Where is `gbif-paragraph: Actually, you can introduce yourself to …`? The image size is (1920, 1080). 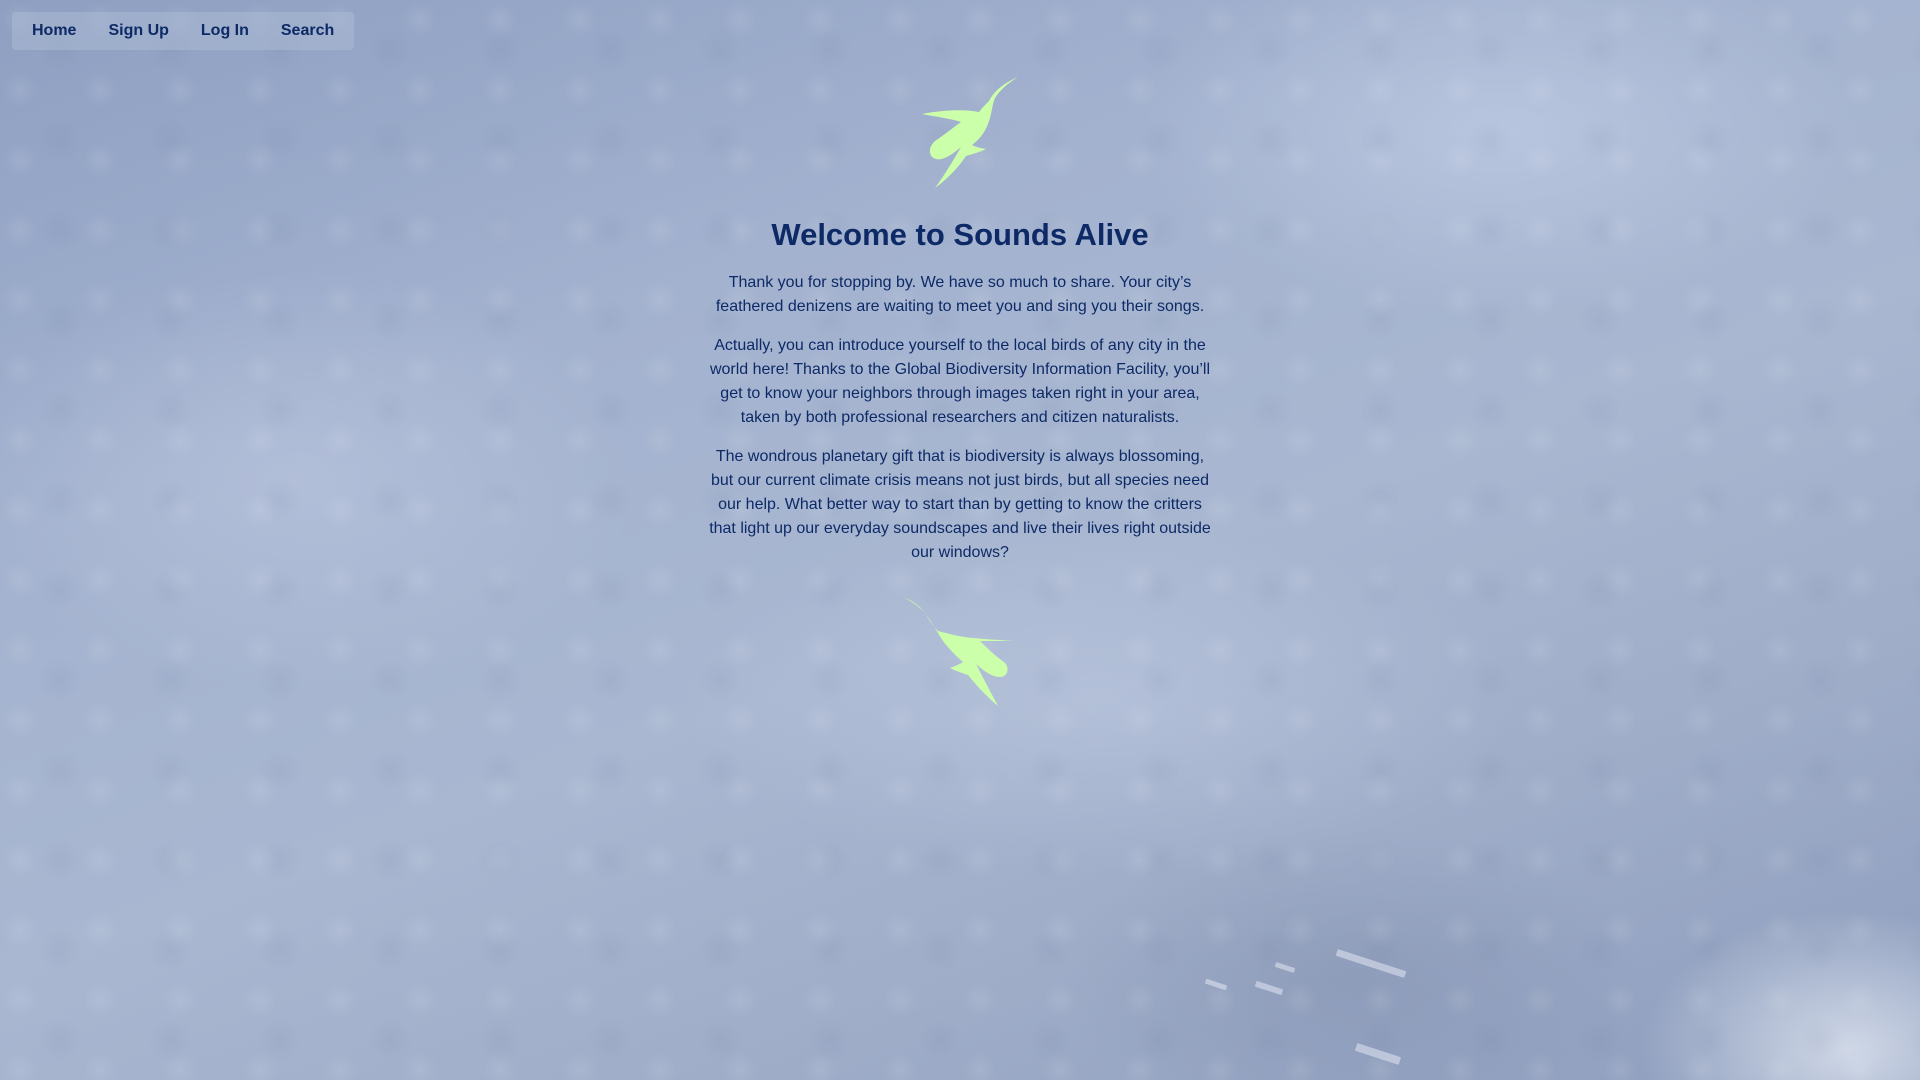 gbif-paragraph: Actually, you can introduce yourself to … is located at coordinates (960, 382).